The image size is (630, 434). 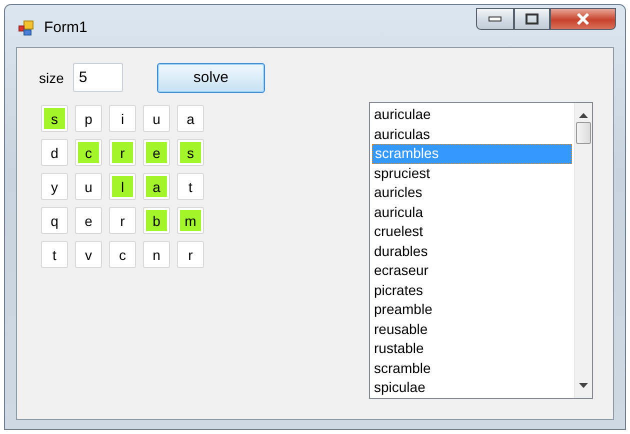 I want to click on minimize-button, so click(x=495, y=19).